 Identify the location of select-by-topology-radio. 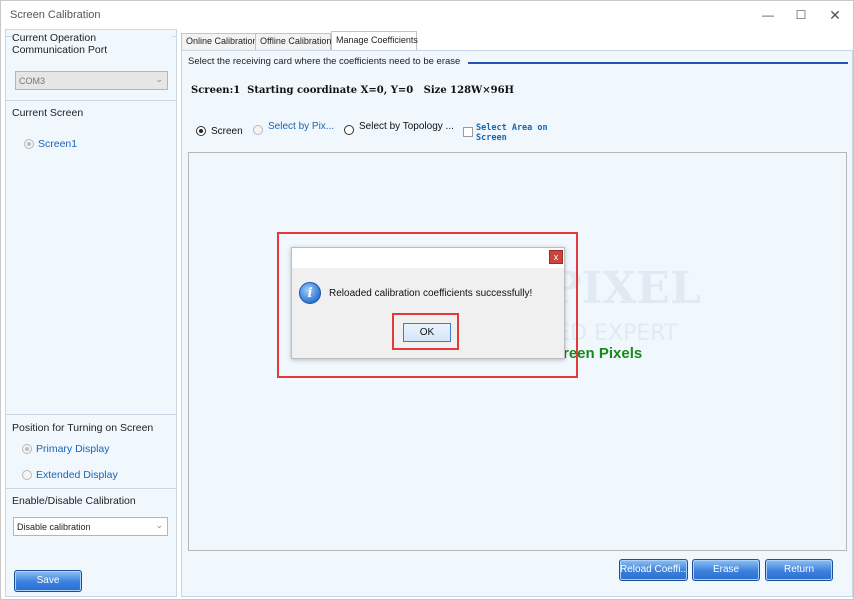
(349, 130).